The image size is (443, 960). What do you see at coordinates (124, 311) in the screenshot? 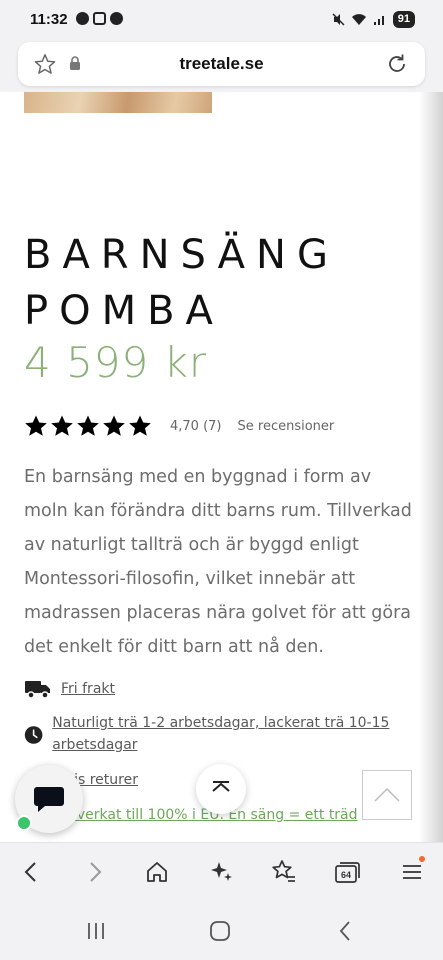
I see `product-title-line2: POMBA` at bounding box center [124, 311].